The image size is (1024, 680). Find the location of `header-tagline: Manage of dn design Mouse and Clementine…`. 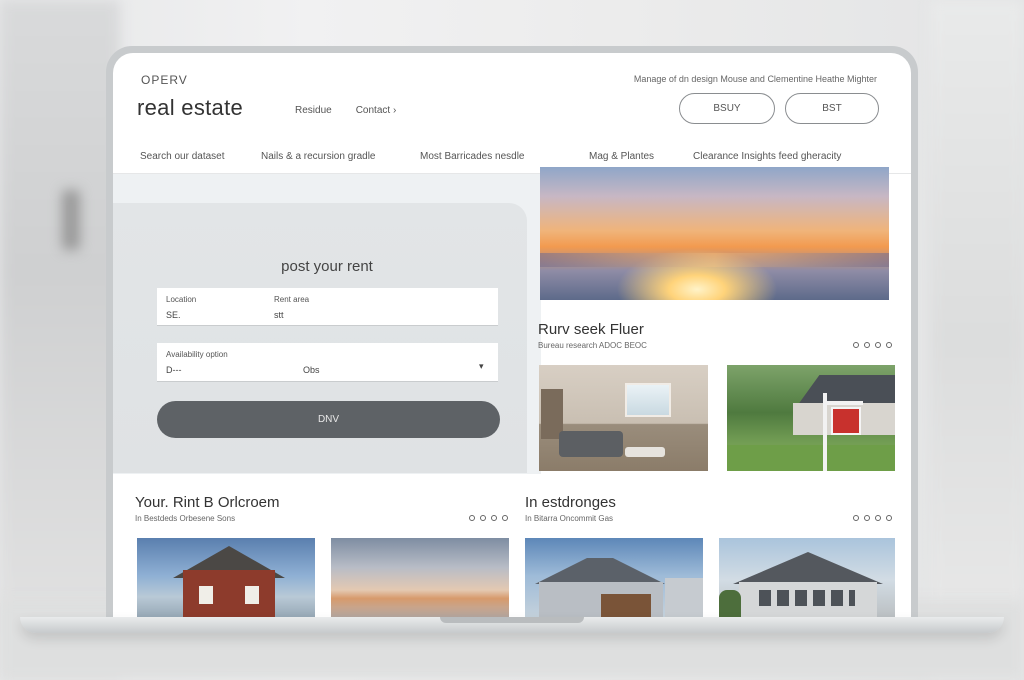

header-tagline: Manage of dn design Mouse and Clementine… is located at coordinates (755, 79).